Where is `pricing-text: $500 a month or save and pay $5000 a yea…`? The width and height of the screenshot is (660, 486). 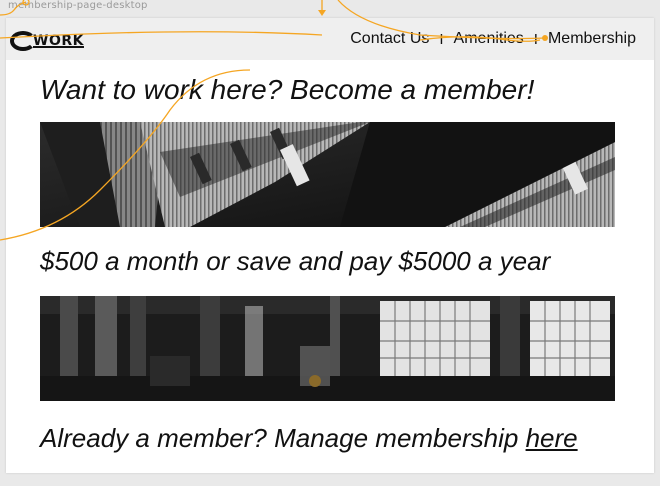 pricing-text: $500 a month or save and pay $5000 a yea… is located at coordinates (295, 261).